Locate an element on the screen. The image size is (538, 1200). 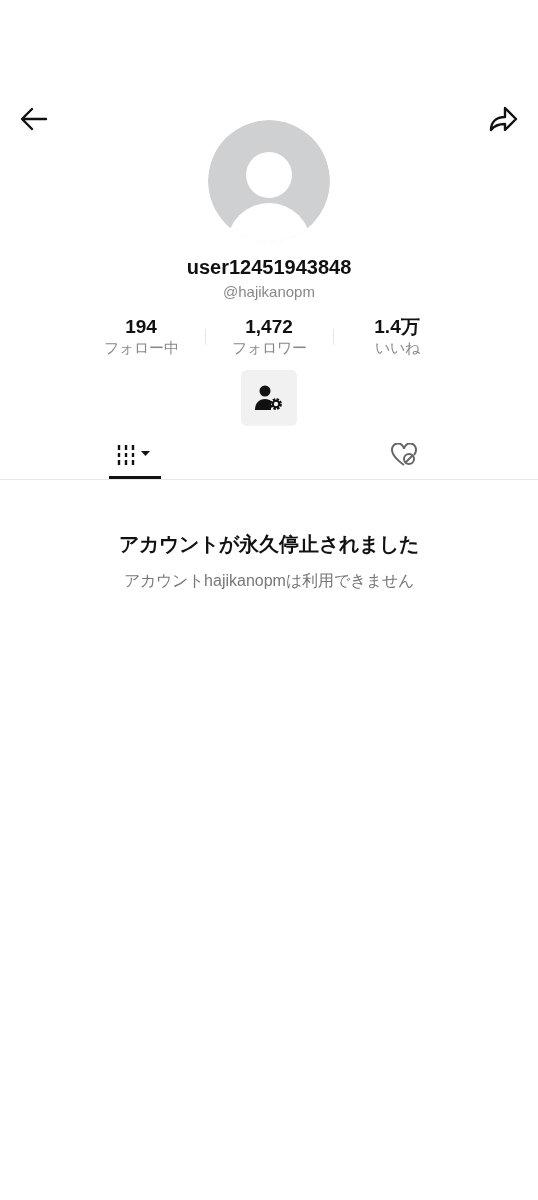
video-grid-icon is located at coordinates (134, 455).